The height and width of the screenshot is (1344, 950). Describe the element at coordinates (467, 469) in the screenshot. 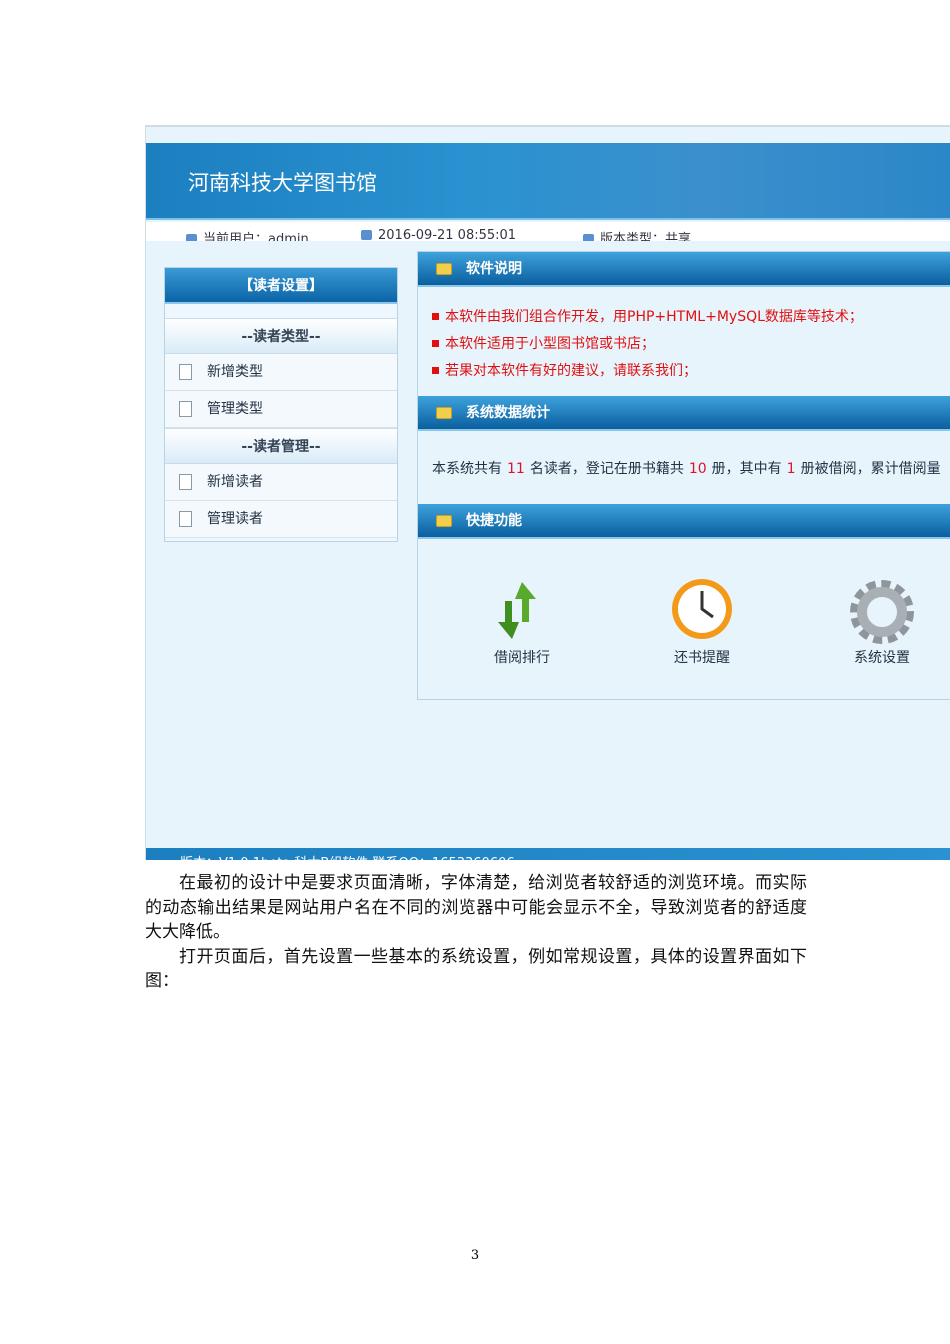

I see `stats-t1: 本系统共有` at that location.